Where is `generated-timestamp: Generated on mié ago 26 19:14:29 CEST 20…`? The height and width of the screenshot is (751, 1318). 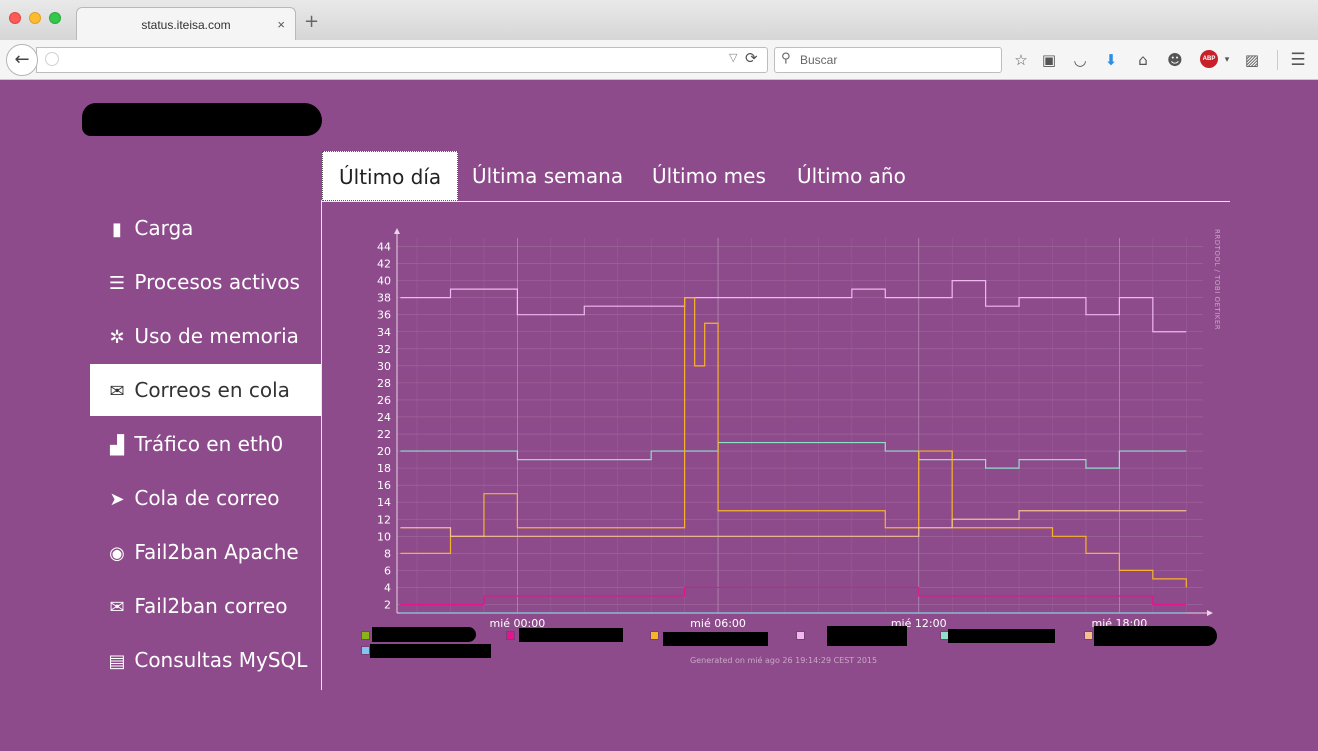
generated-timestamp: Generated on mié ago 26 19:14:29 CEST 20… is located at coordinates (784, 660).